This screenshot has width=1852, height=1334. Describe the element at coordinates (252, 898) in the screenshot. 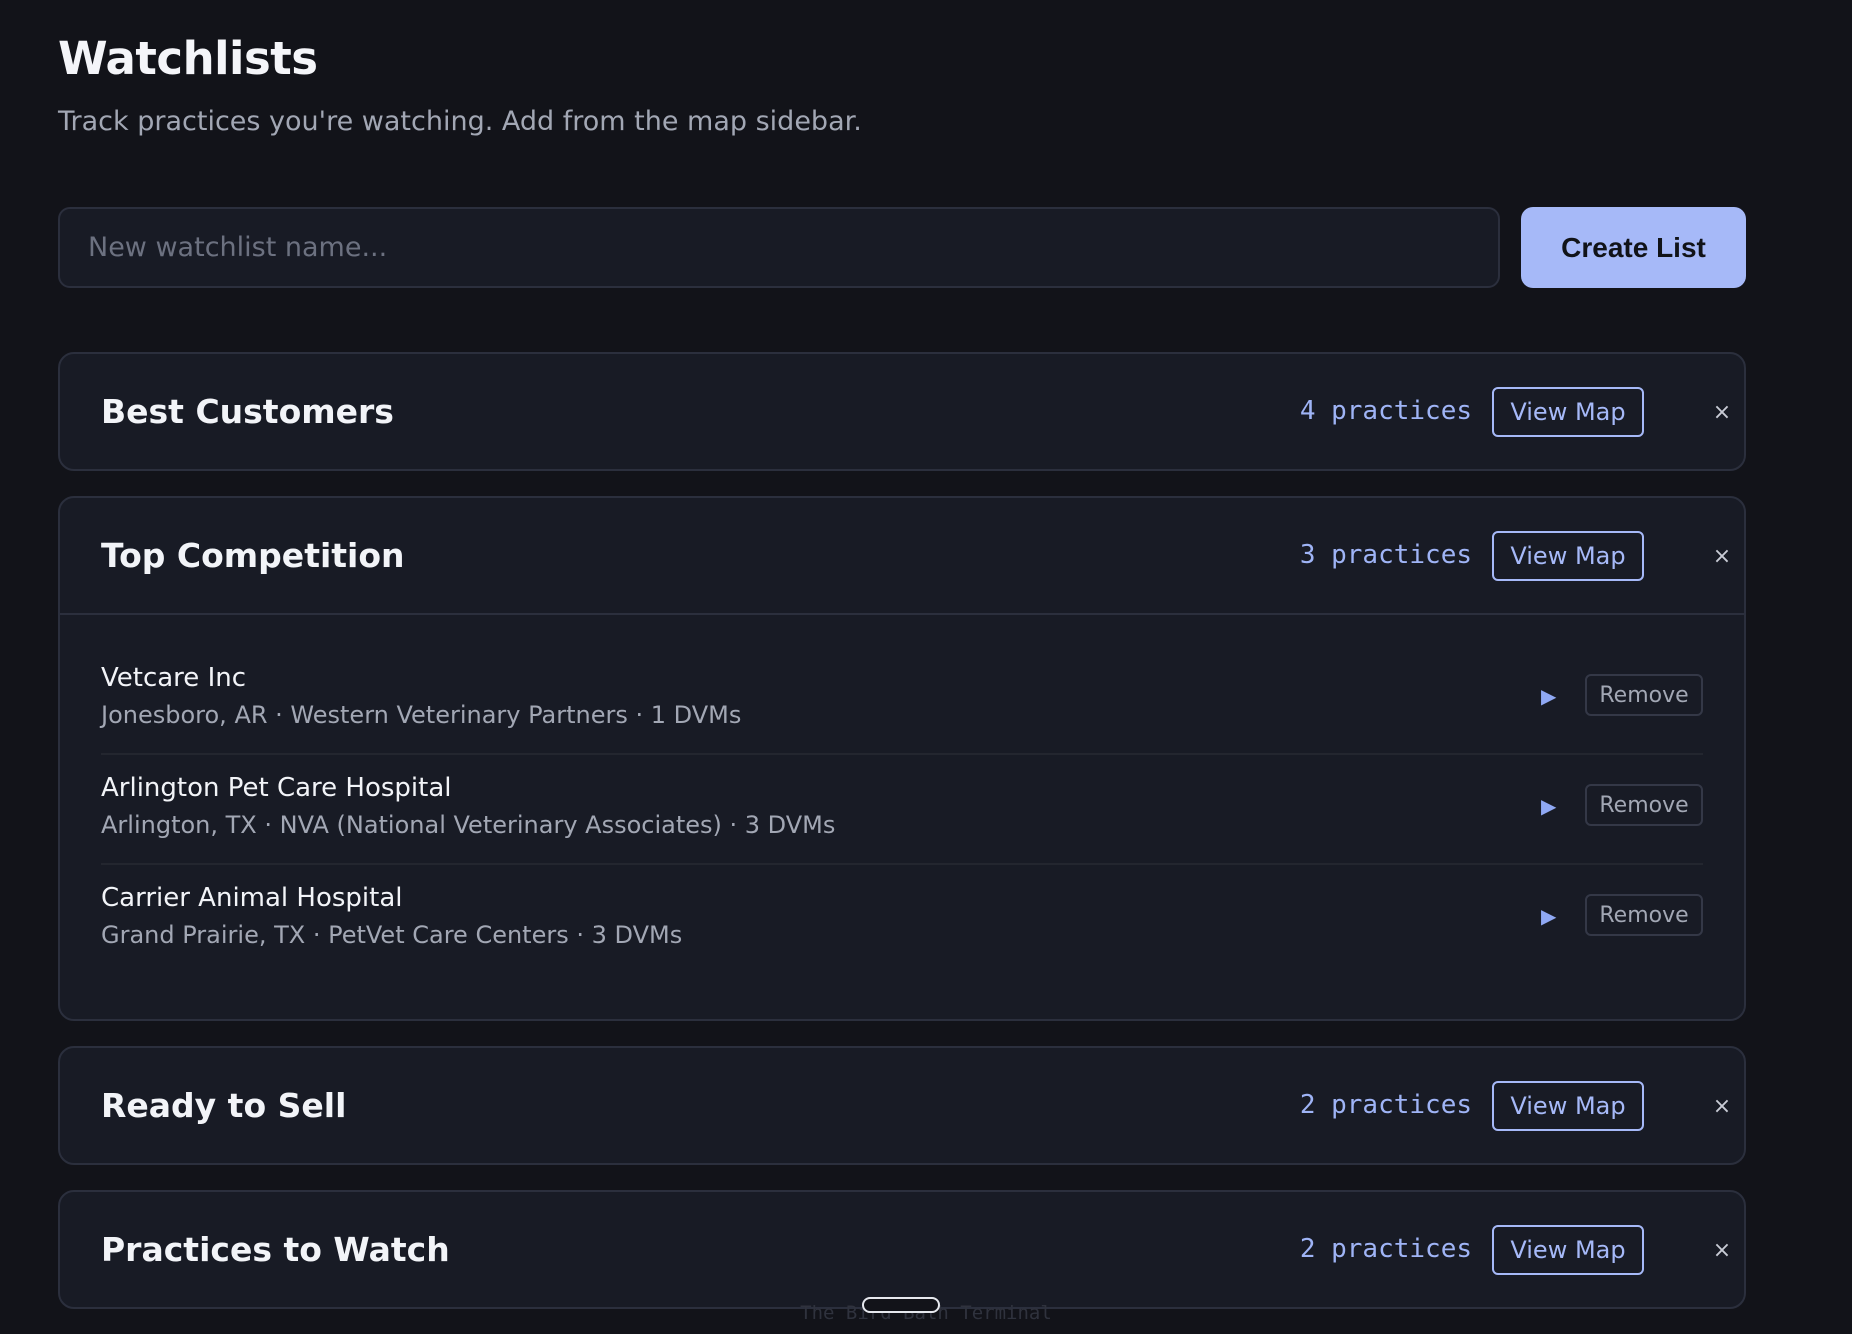

I see `practice-name: Carrier Animal Hospital` at that location.